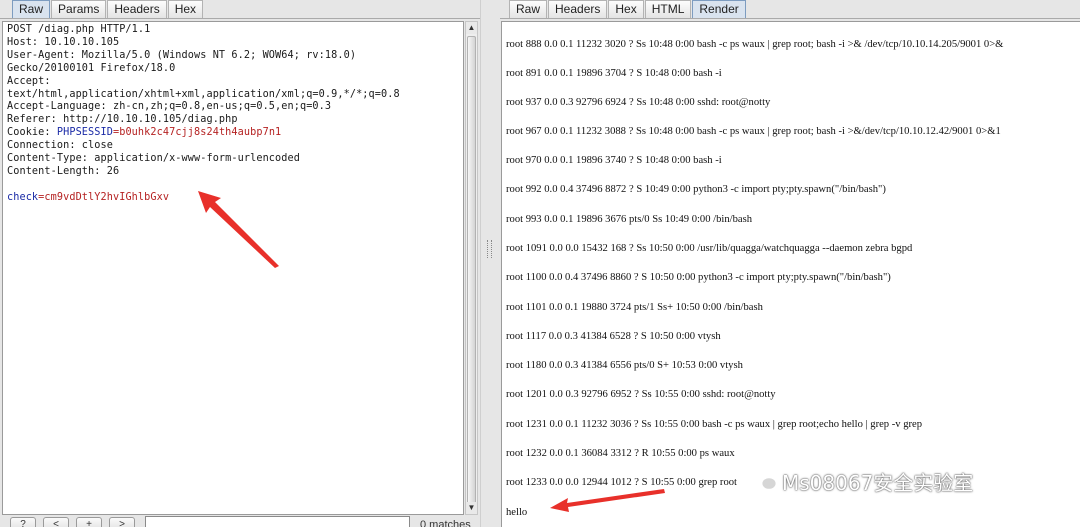 The height and width of the screenshot is (527, 1080). What do you see at coordinates (107, 197) in the screenshot?
I see `body-param-value: cm9vdDtlY2hvIGhlbGxv` at bounding box center [107, 197].